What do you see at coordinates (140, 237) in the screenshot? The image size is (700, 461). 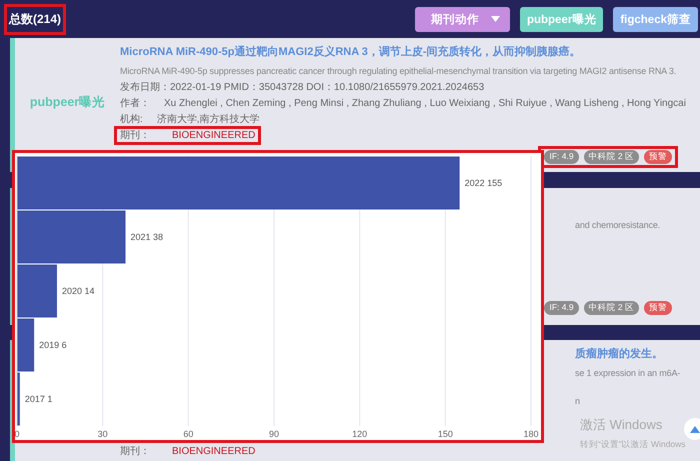 I see `category-label: 2021` at bounding box center [140, 237].